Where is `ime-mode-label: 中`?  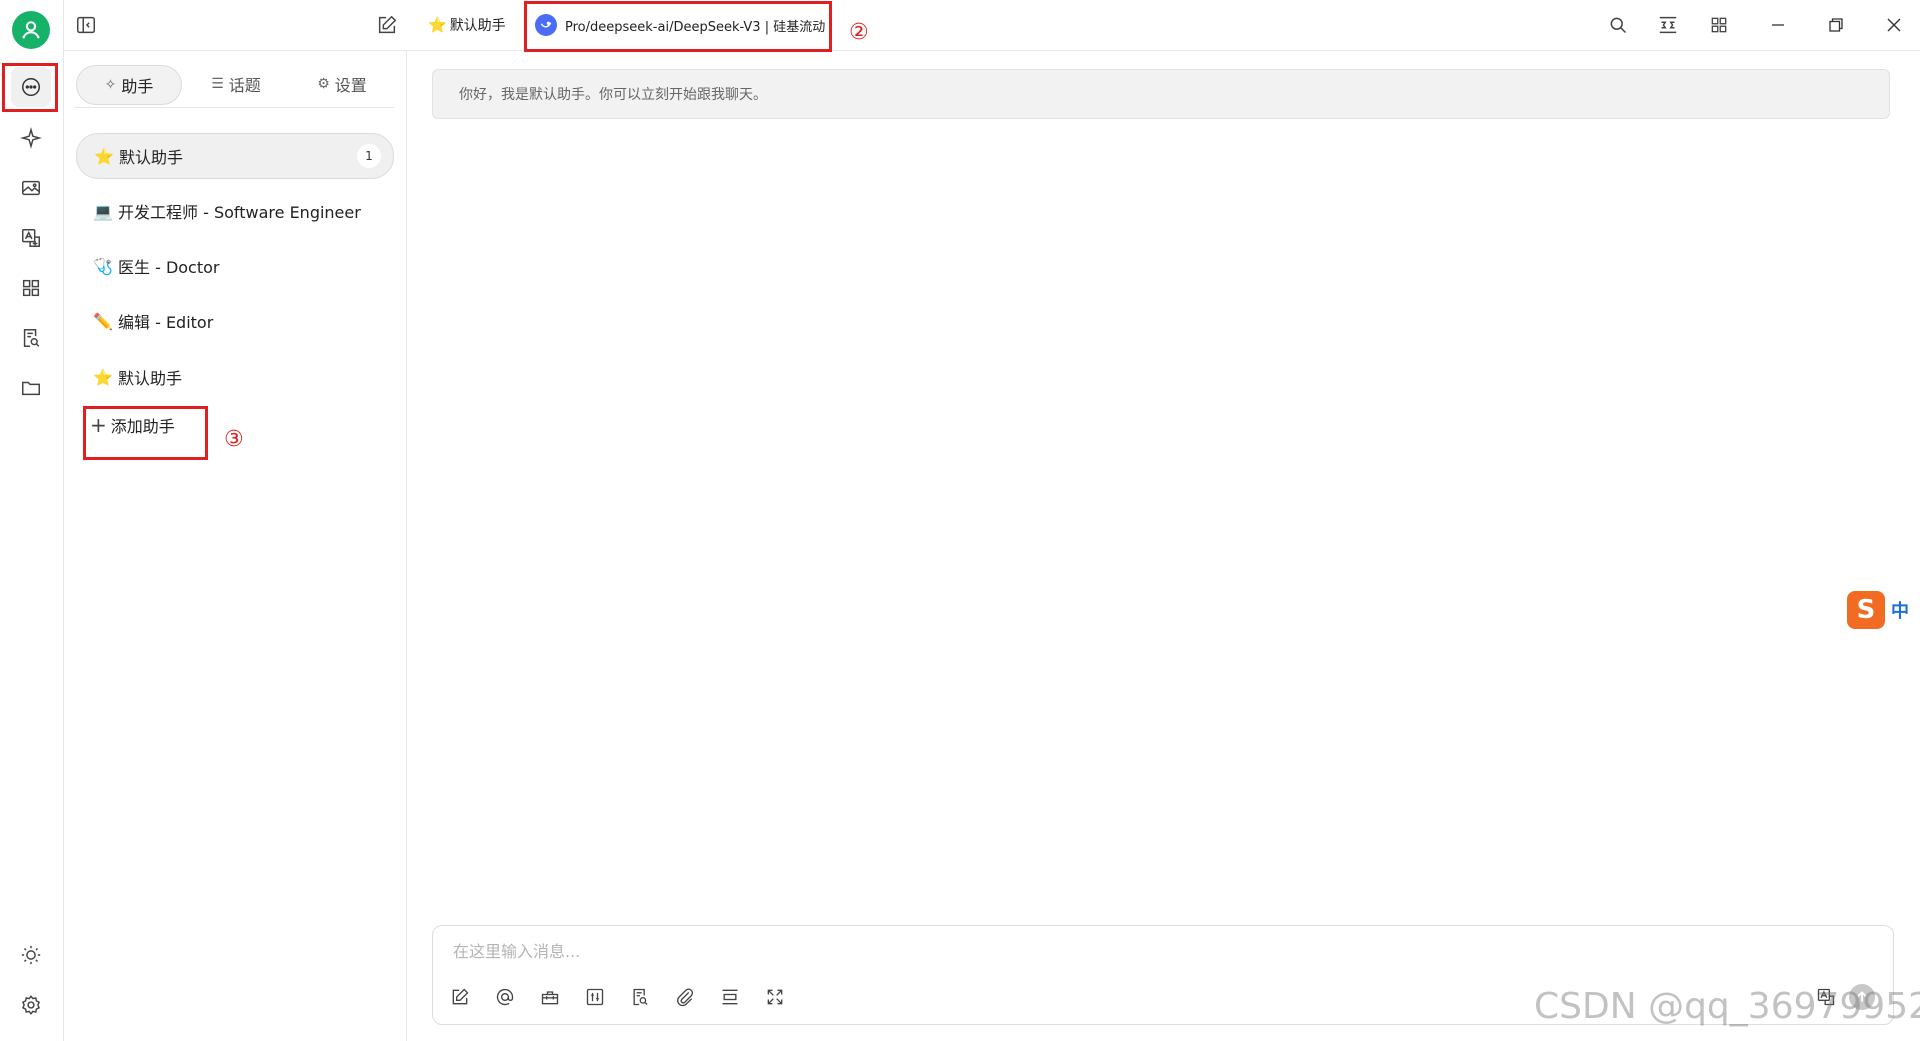
ime-mode-label: 中 is located at coordinates (1900, 611).